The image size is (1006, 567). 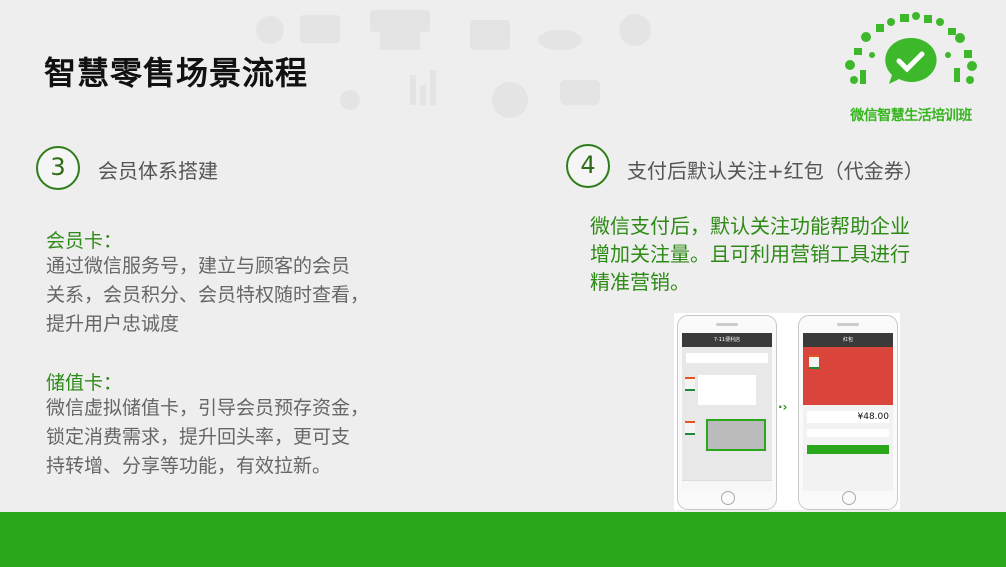 I want to click on section-3-title: 会员体系搭建, so click(x=158, y=171).